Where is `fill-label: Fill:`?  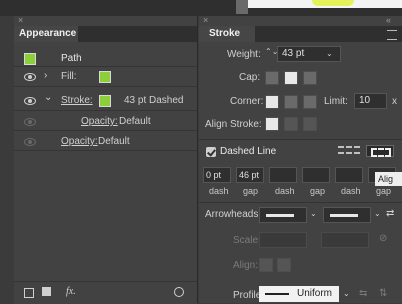 fill-label: Fill: is located at coordinates (69, 76).